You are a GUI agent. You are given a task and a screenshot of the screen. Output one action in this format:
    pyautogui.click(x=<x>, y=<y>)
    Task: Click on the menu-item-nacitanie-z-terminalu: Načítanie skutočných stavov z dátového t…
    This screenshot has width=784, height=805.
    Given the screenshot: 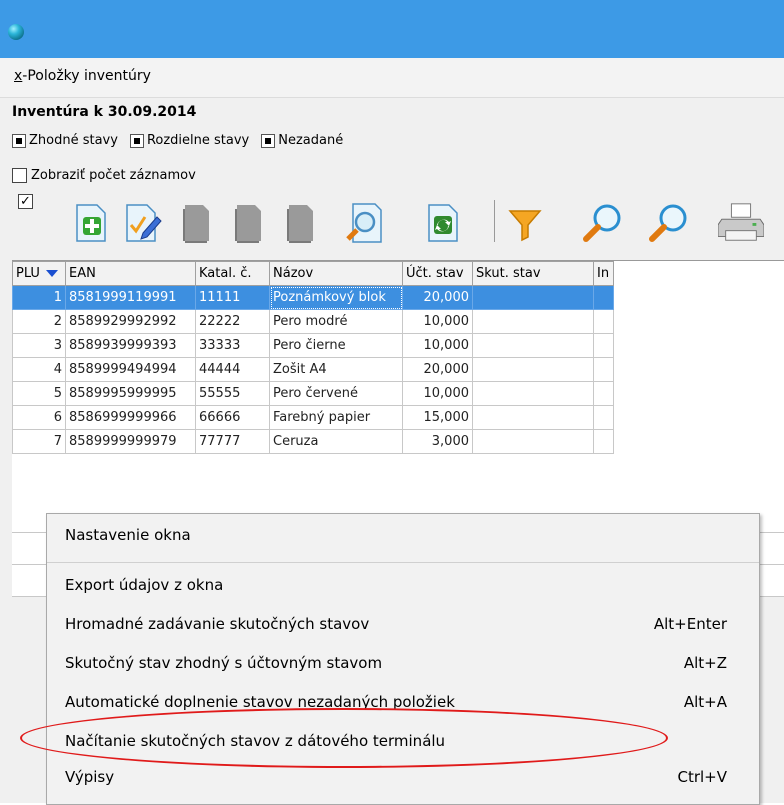 What is the action you would take?
    pyautogui.click(x=405, y=741)
    